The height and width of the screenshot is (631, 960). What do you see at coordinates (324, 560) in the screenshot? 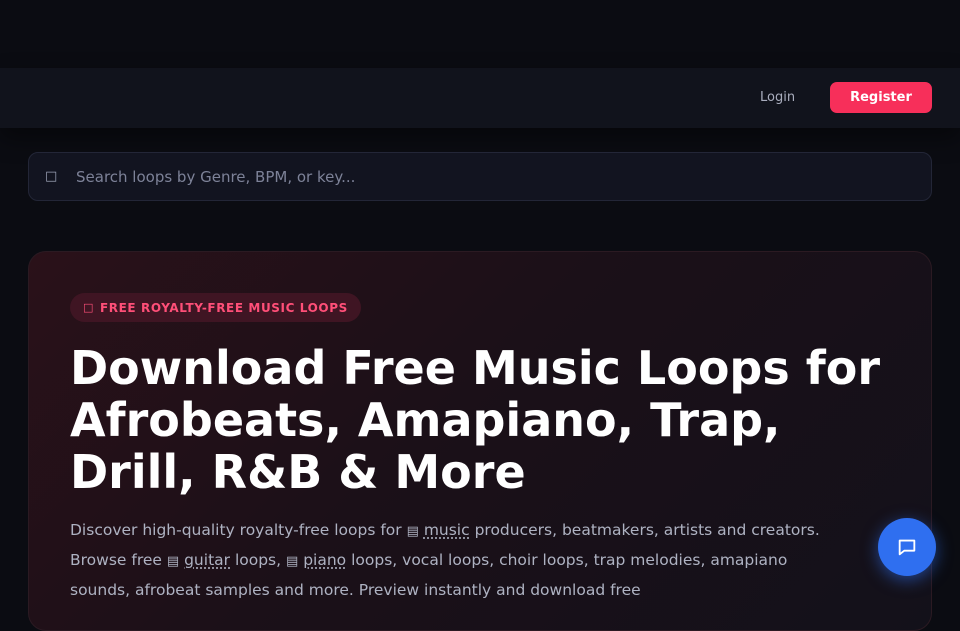
I see `piano-link: piano` at bounding box center [324, 560].